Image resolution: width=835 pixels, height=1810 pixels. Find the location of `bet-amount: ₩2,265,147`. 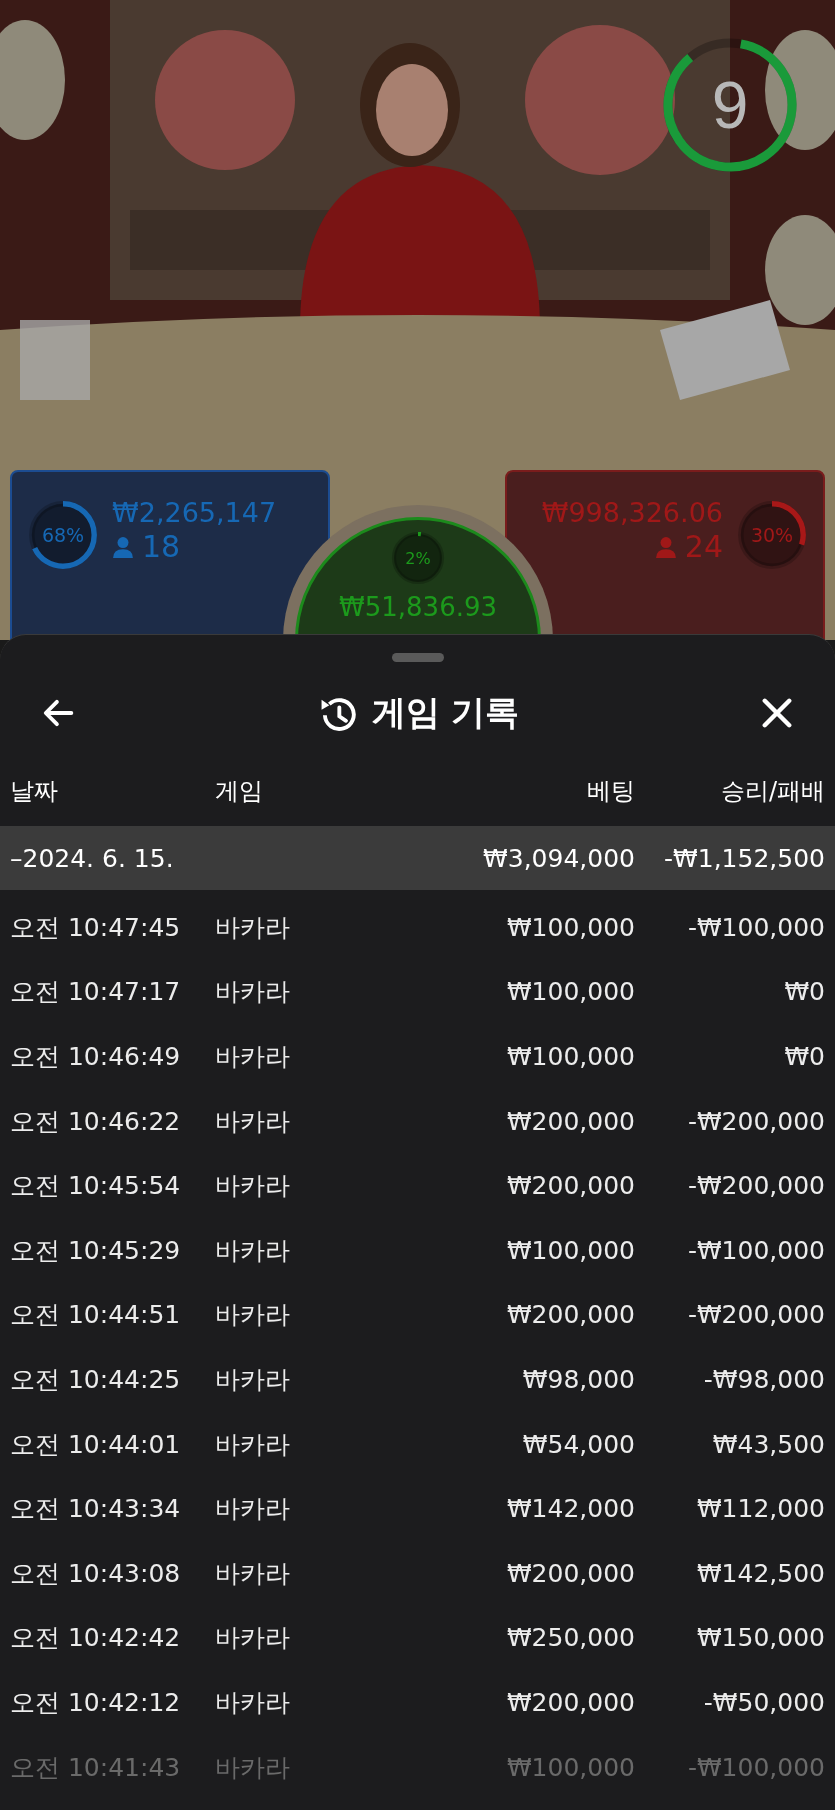

bet-amount: ₩2,265,147 is located at coordinates (194, 513).